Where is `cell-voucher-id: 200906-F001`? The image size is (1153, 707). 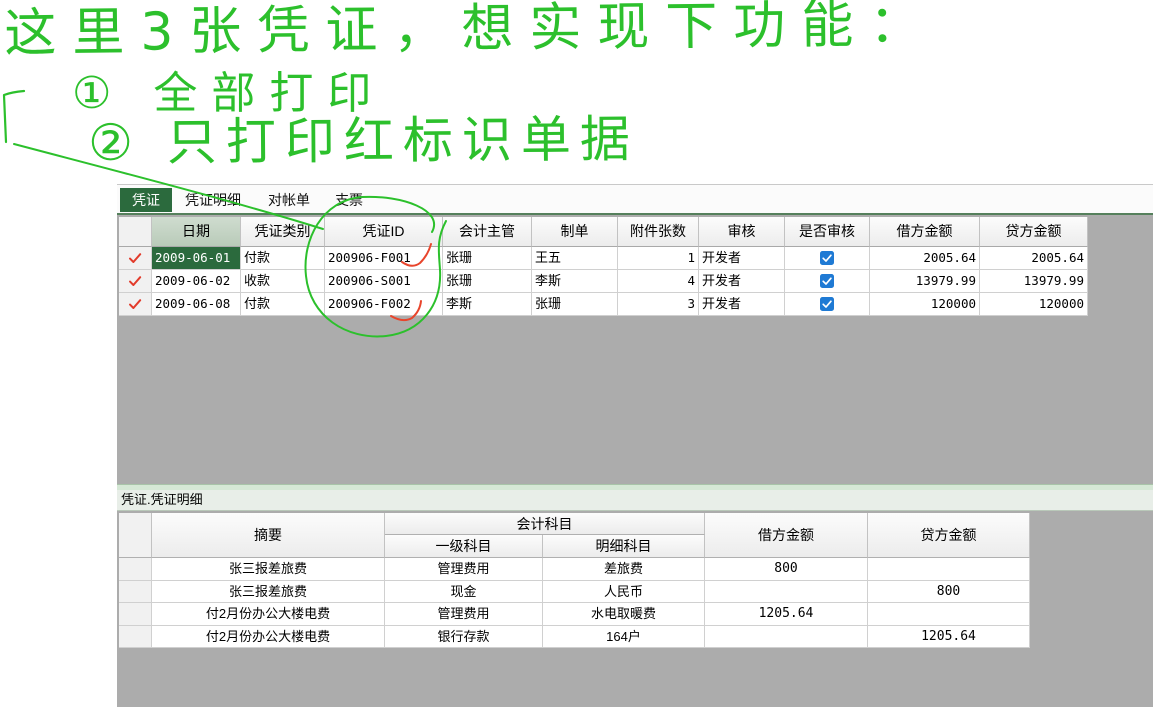 cell-voucher-id: 200906-F001 is located at coordinates (384, 258).